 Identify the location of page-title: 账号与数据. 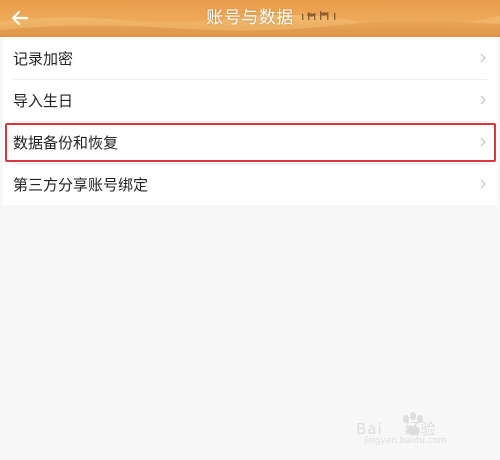
(250, 18).